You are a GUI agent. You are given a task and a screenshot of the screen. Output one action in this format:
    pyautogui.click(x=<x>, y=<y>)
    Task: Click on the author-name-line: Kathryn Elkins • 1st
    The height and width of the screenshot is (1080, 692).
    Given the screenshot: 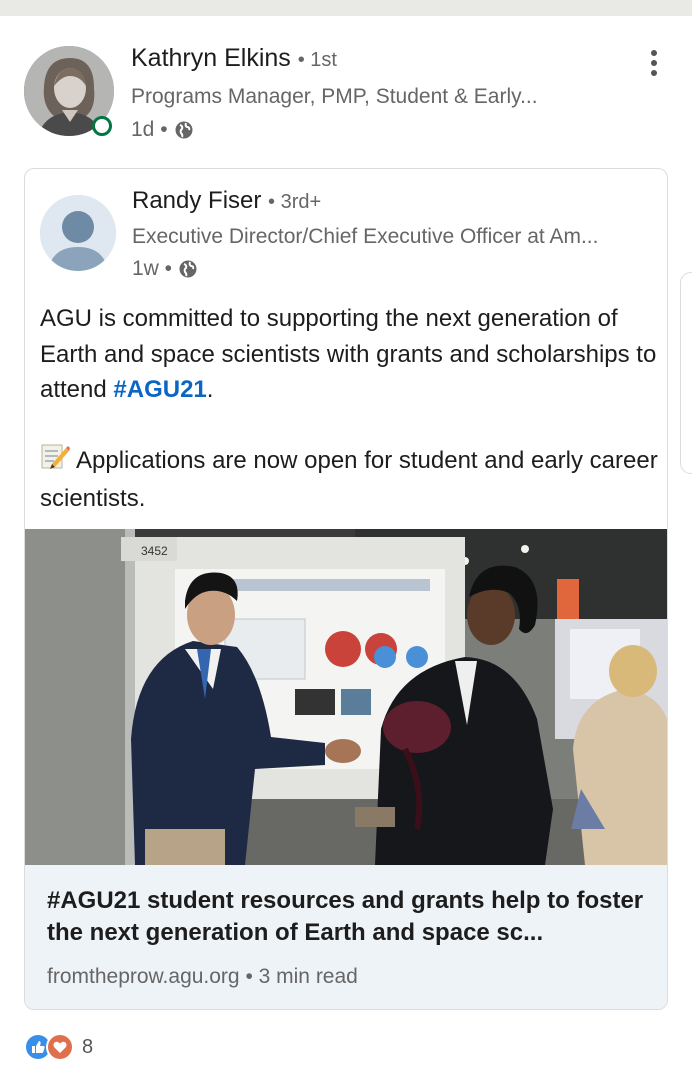 What is the action you would take?
    pyautogui.click(x=234, y=58)
    